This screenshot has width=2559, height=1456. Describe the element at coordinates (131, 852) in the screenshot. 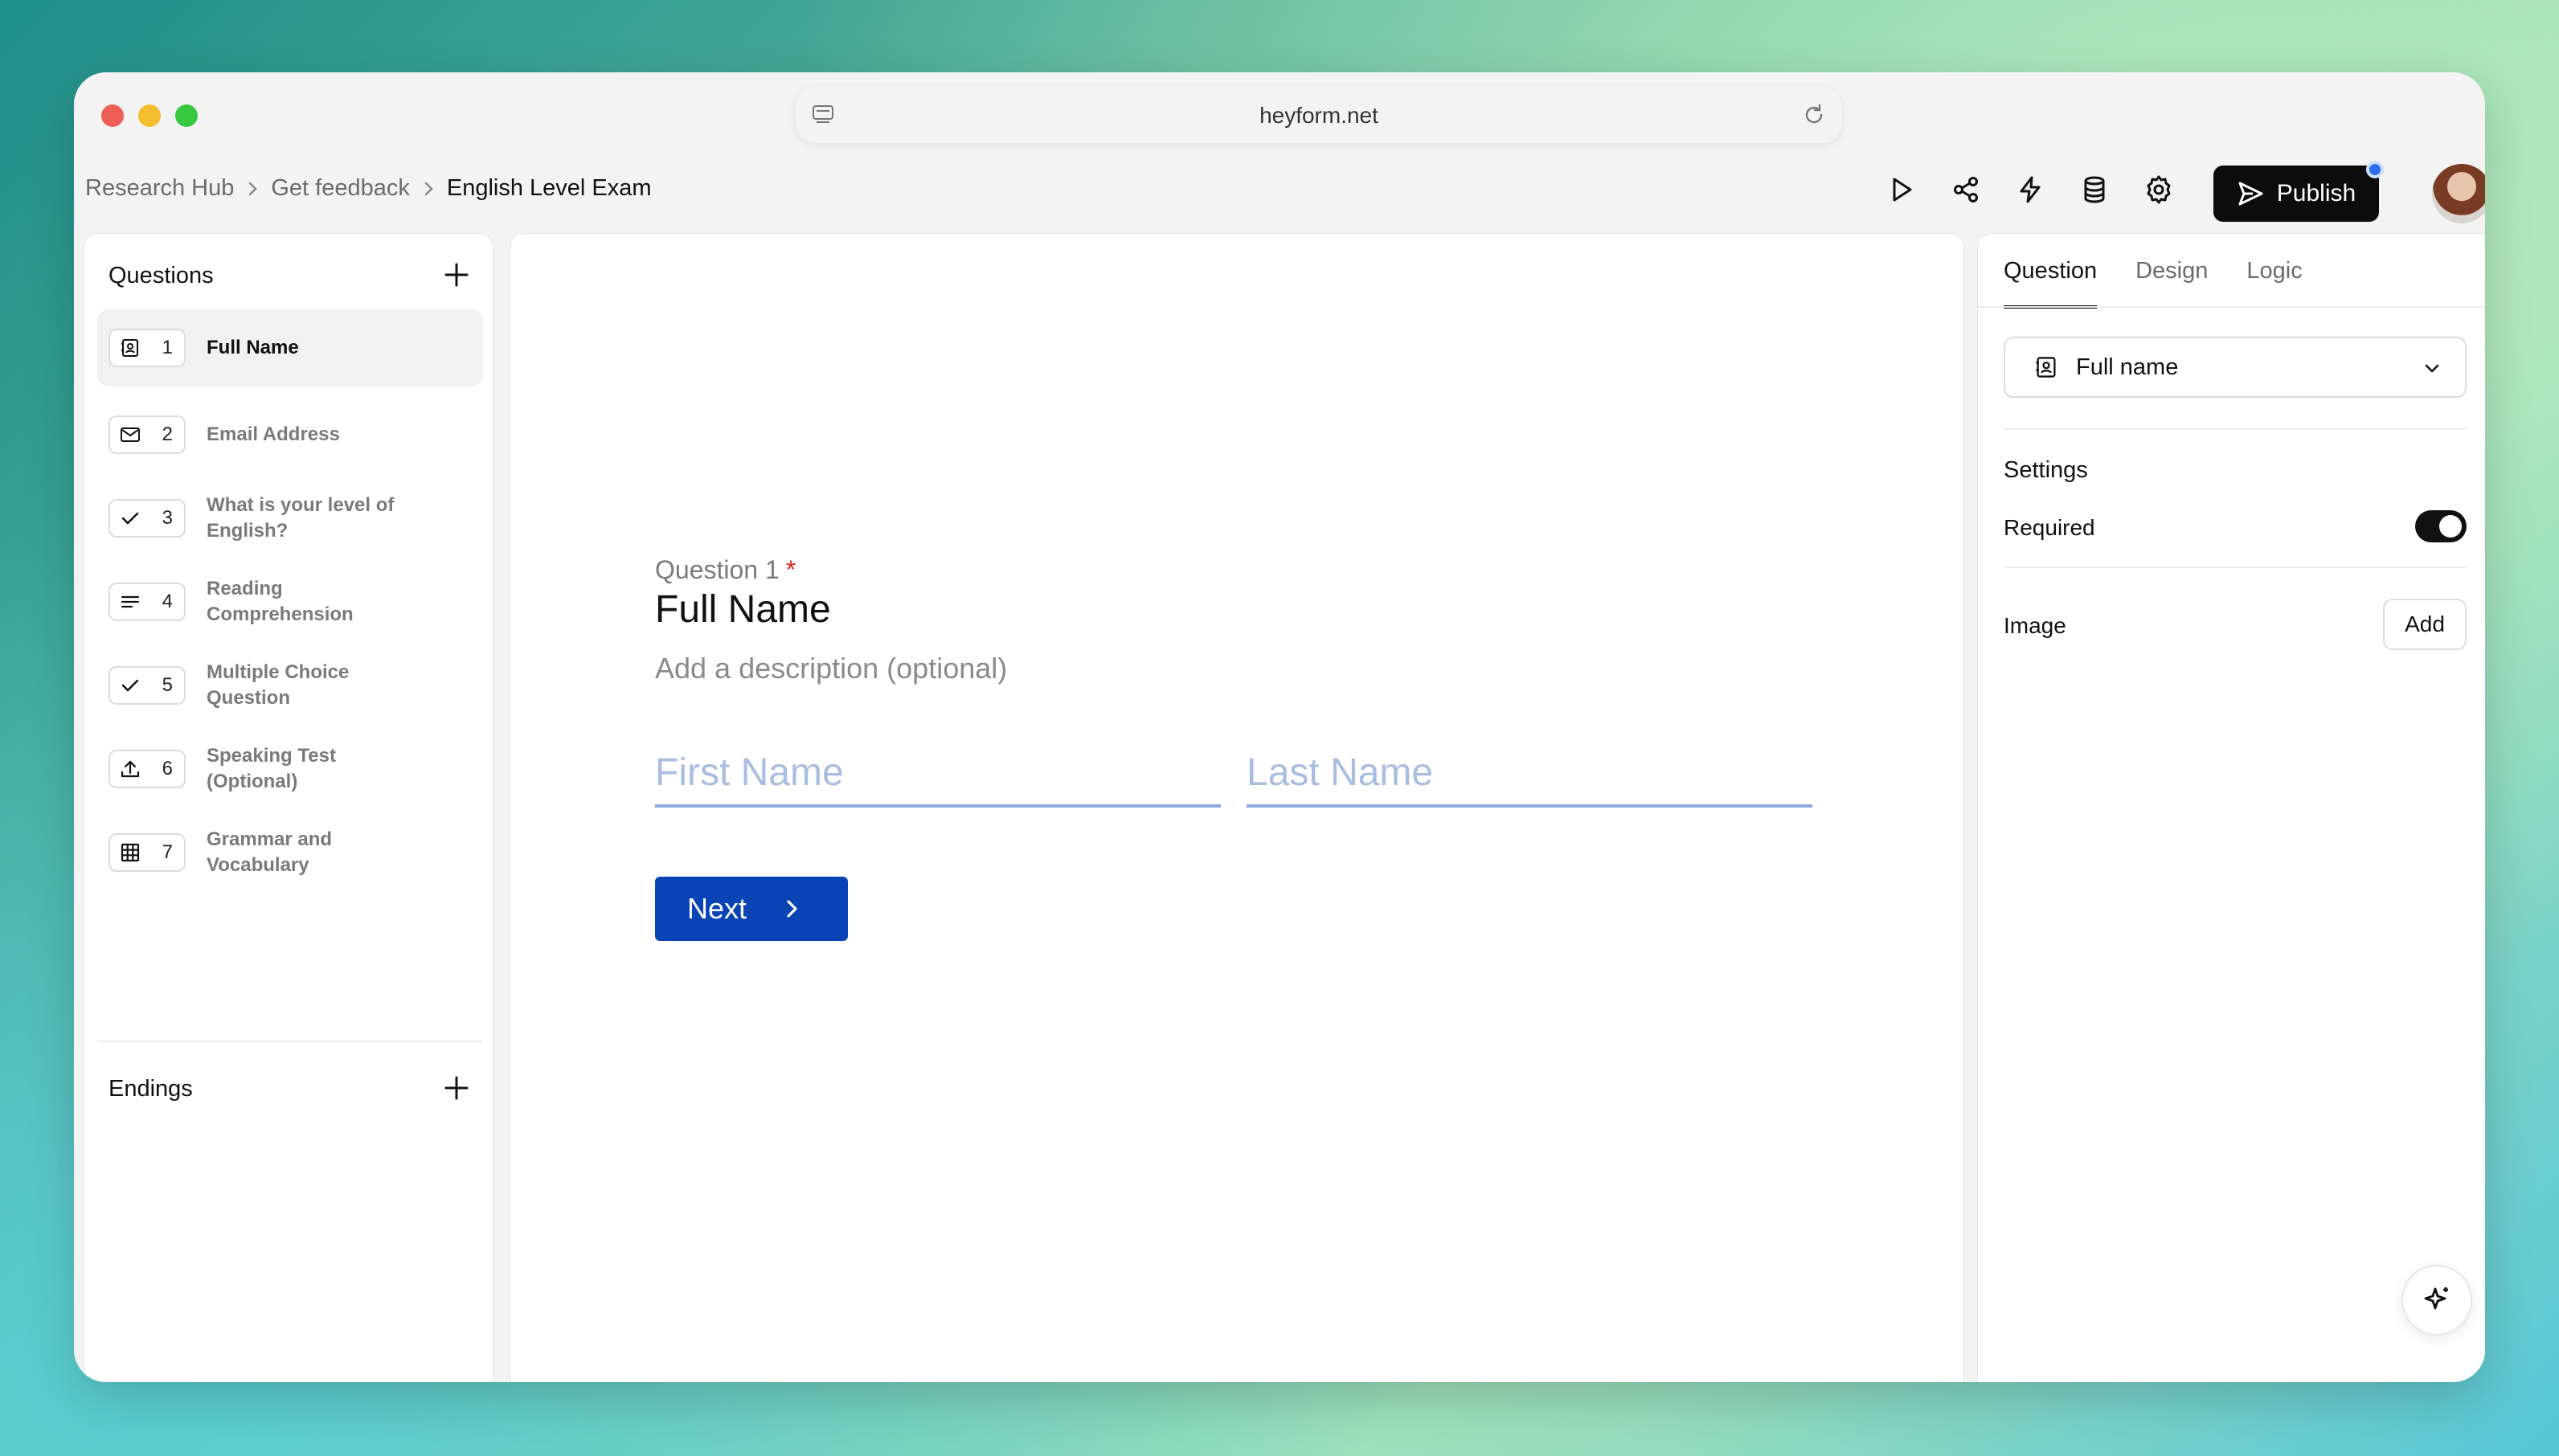

I see `grid-icon` at that location.